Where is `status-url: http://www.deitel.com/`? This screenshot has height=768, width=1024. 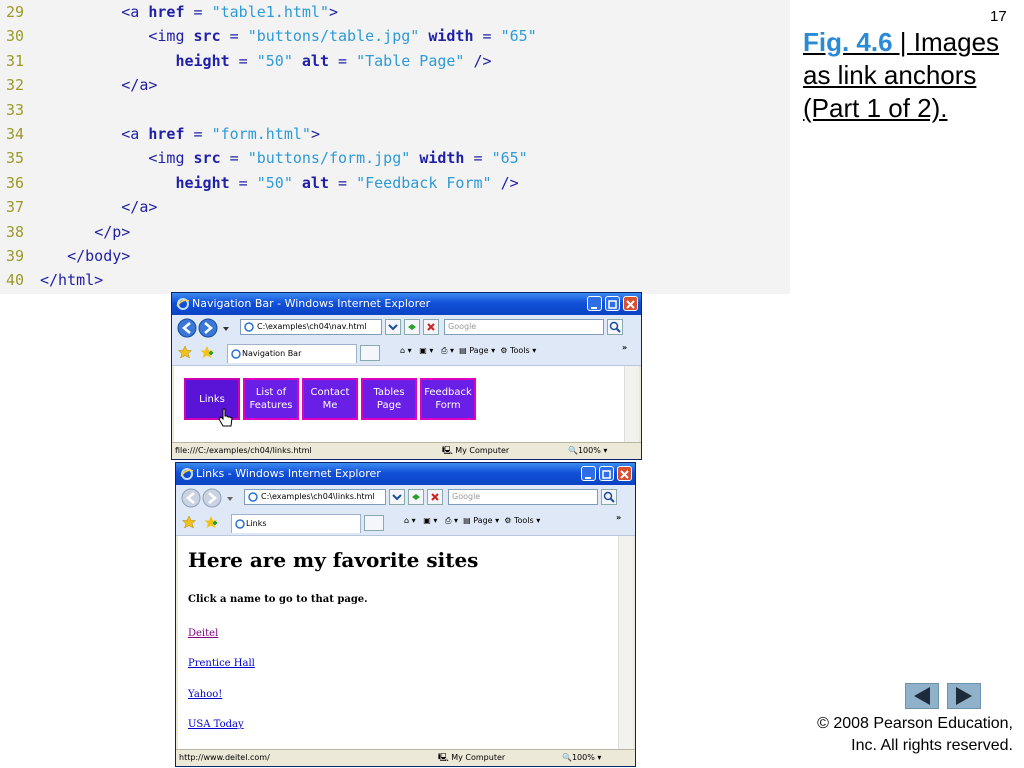 status-url: http://www.deitel.com/ is located at coordinates (224, 757).